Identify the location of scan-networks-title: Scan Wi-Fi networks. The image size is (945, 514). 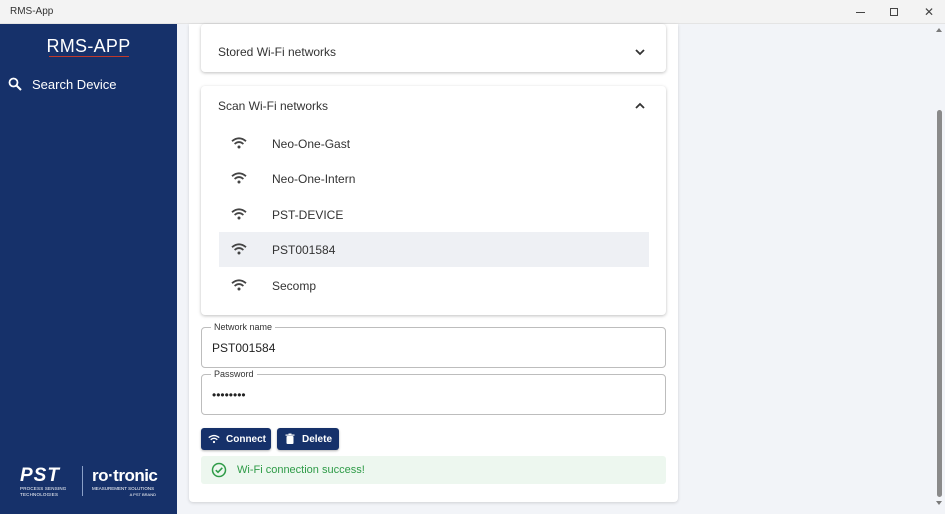
(273, 106).